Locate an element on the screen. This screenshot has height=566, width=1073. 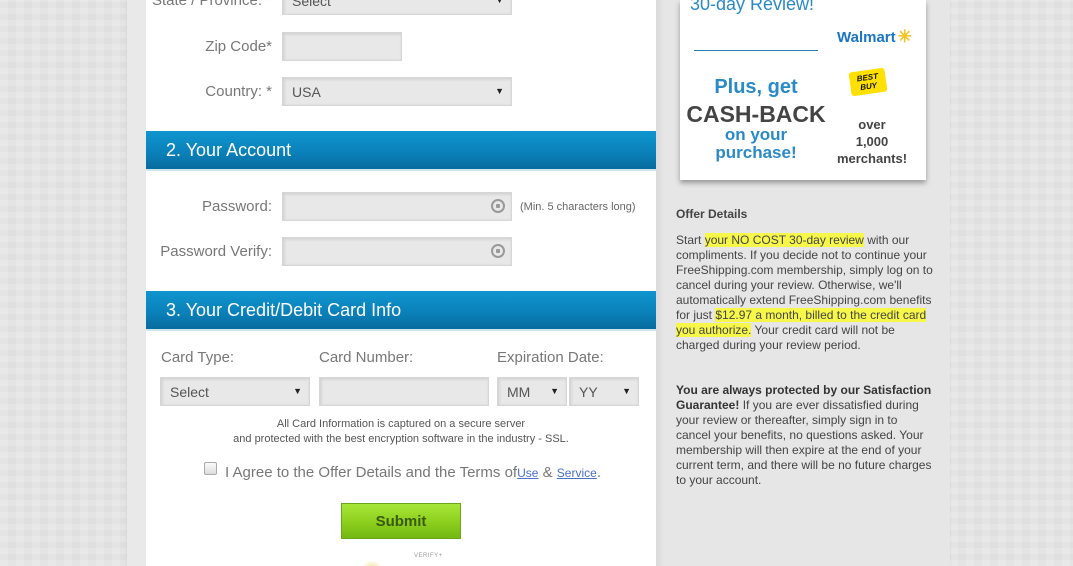
promo-cash-back: CASH-BACK is located at coordinates (756, 114).